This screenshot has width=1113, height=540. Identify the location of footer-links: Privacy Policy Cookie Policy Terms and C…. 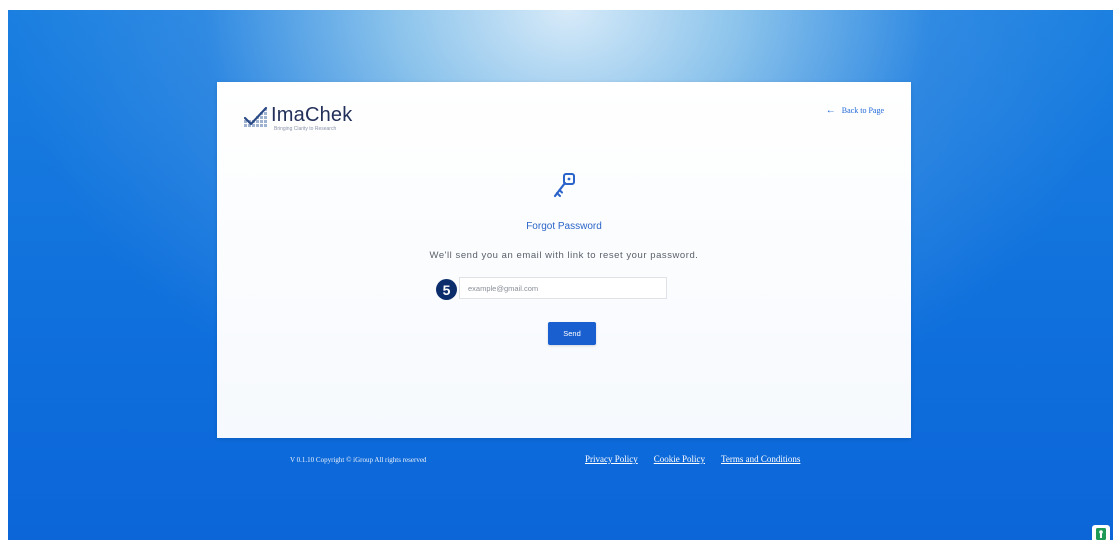
(692, 459).